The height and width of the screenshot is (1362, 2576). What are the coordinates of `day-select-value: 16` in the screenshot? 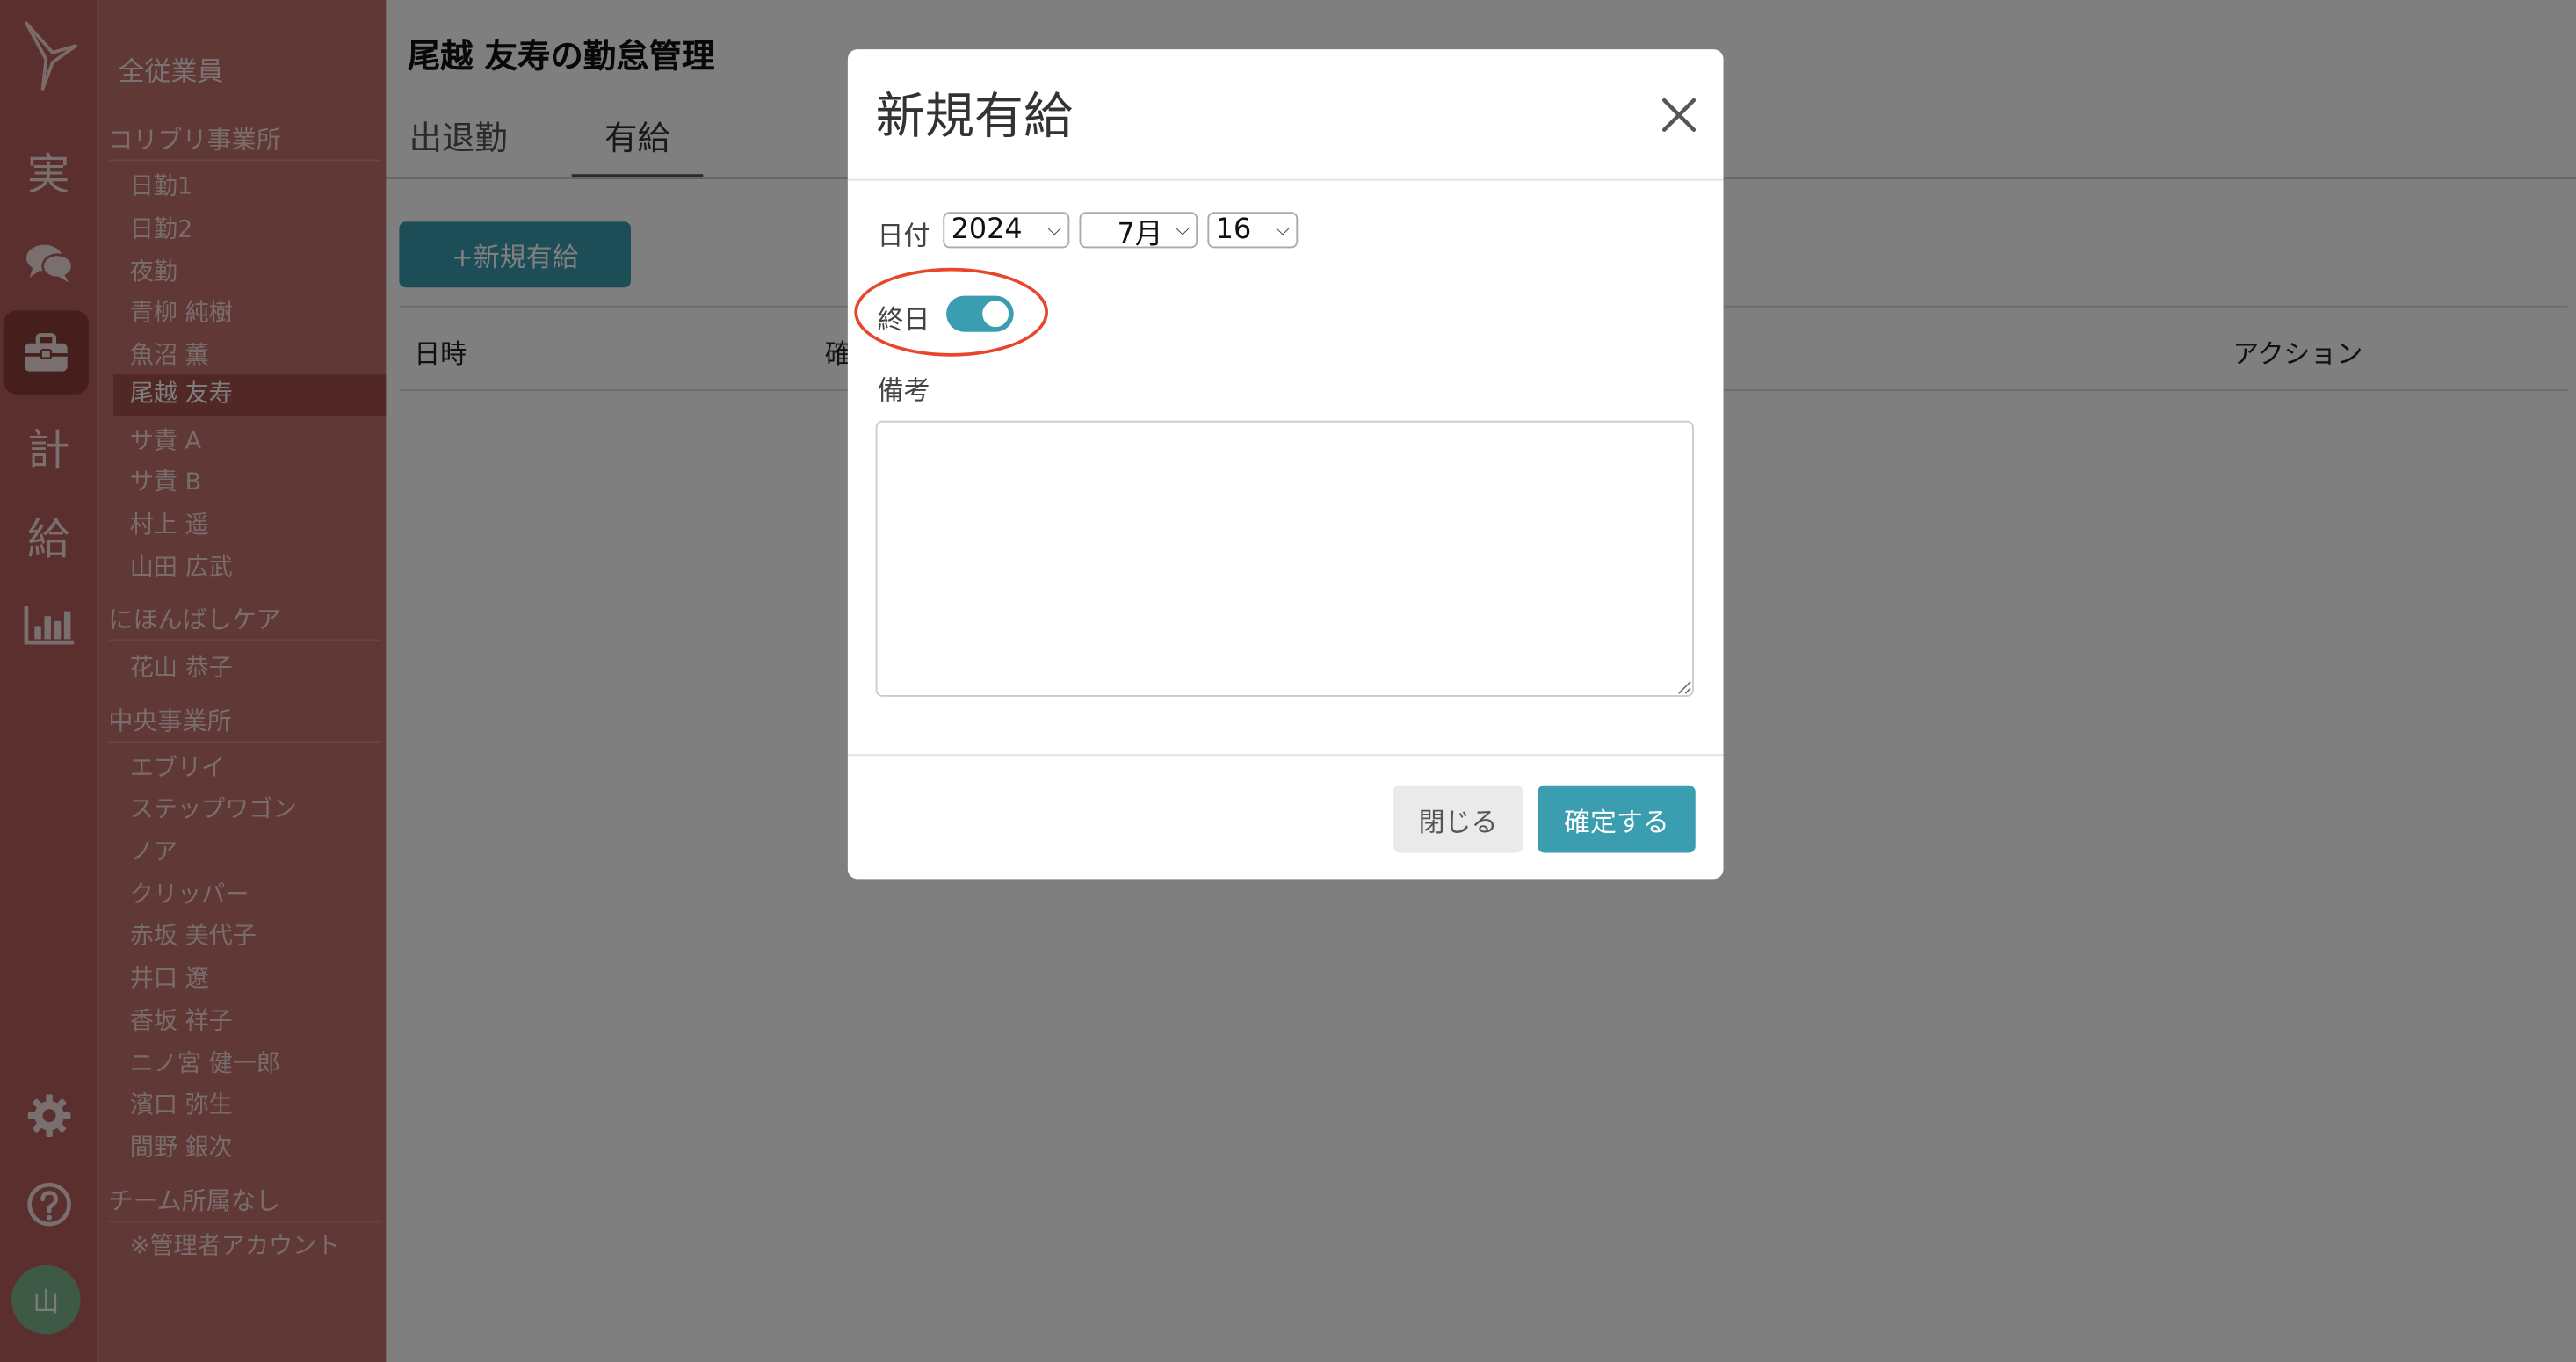 It's located at (1233, 230).